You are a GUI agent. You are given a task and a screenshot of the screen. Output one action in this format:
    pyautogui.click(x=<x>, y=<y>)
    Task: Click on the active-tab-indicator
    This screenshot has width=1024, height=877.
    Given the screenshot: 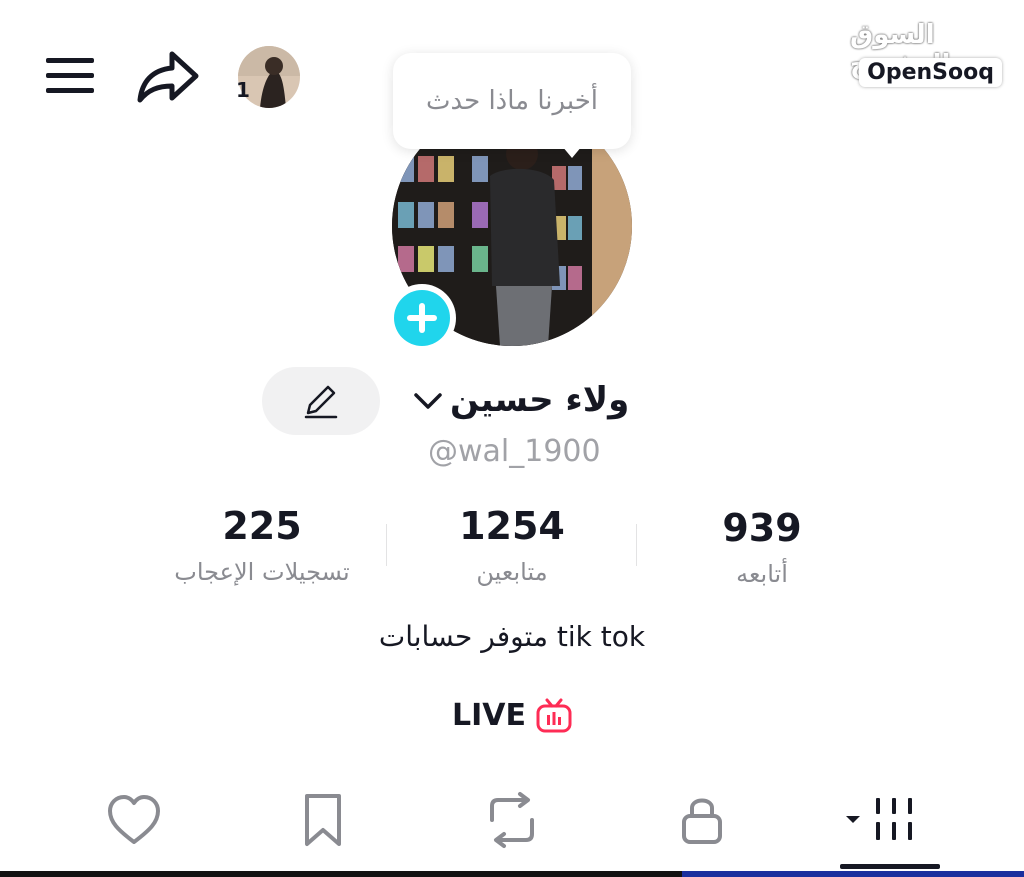 What is the action you would take?
    pyautogui.click(x=890, y=866)
    